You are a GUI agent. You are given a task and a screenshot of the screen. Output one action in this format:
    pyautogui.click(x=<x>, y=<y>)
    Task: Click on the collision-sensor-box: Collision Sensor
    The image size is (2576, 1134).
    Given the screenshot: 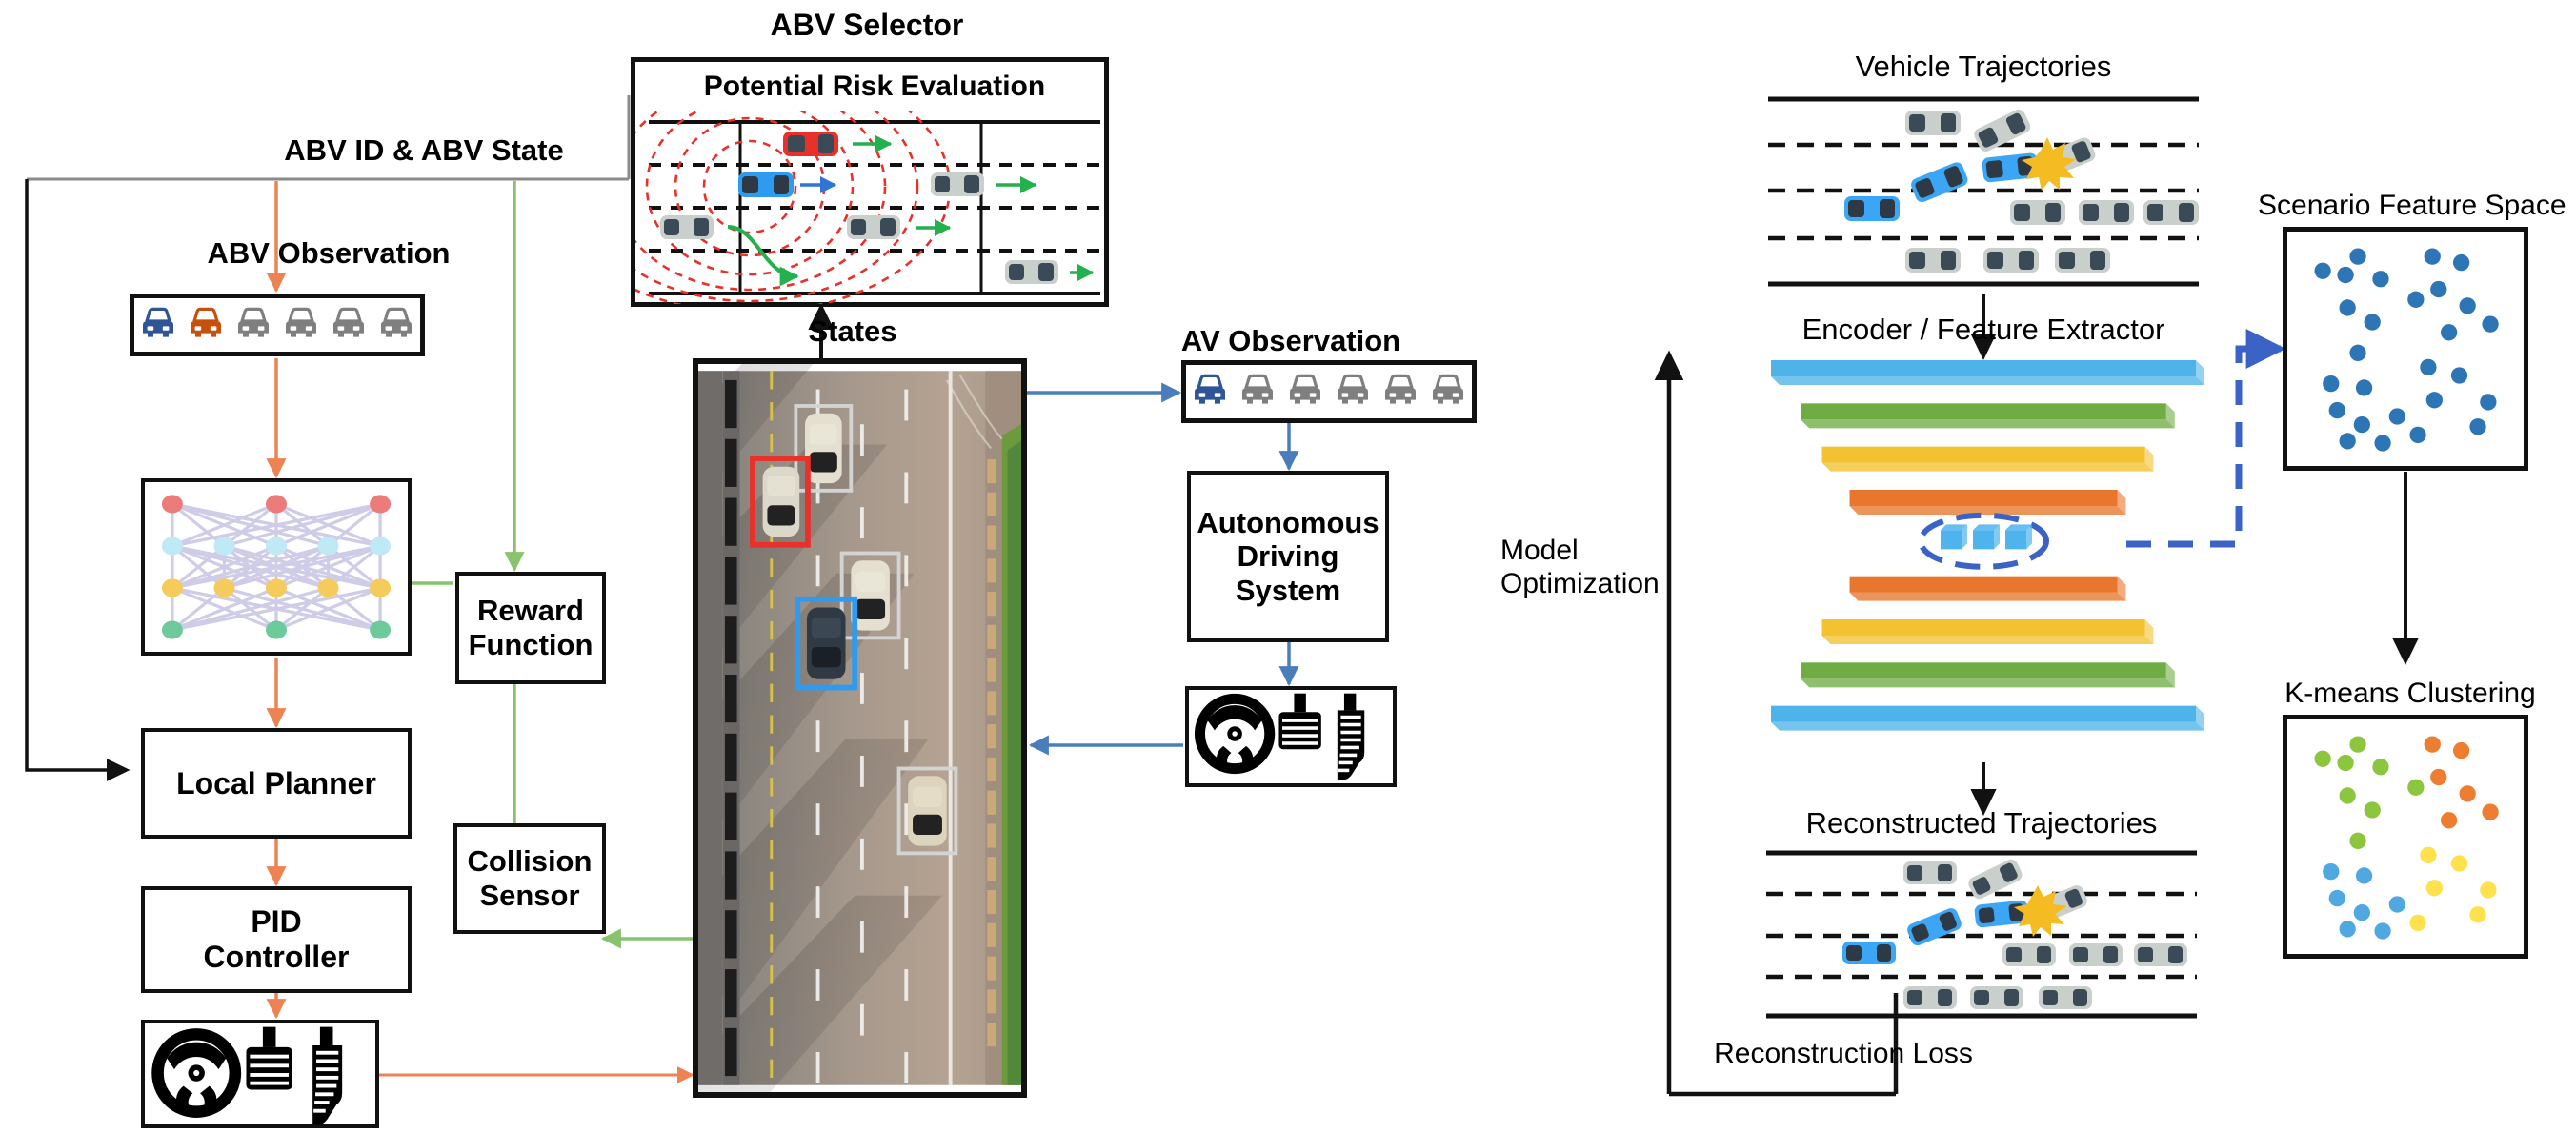 What is the action you would take?
    pyautogui.click(x=529, y=878)
    